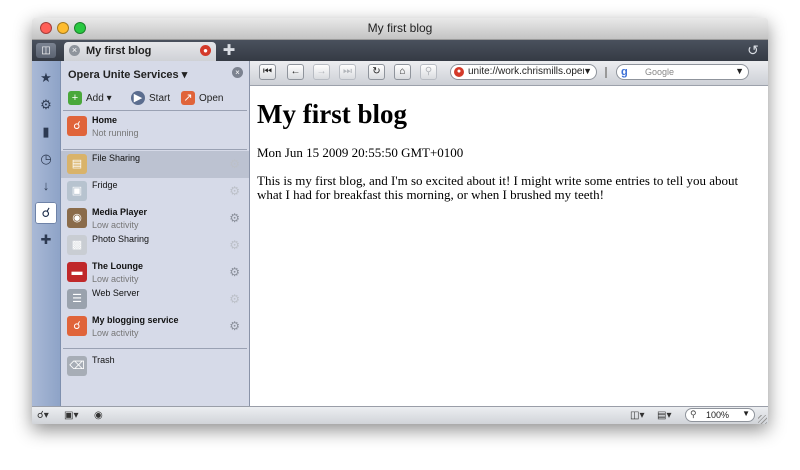 The width and height of the screenshot is (800, 470). I want to click on service-name: Photo Sharing, so click(121, 239).